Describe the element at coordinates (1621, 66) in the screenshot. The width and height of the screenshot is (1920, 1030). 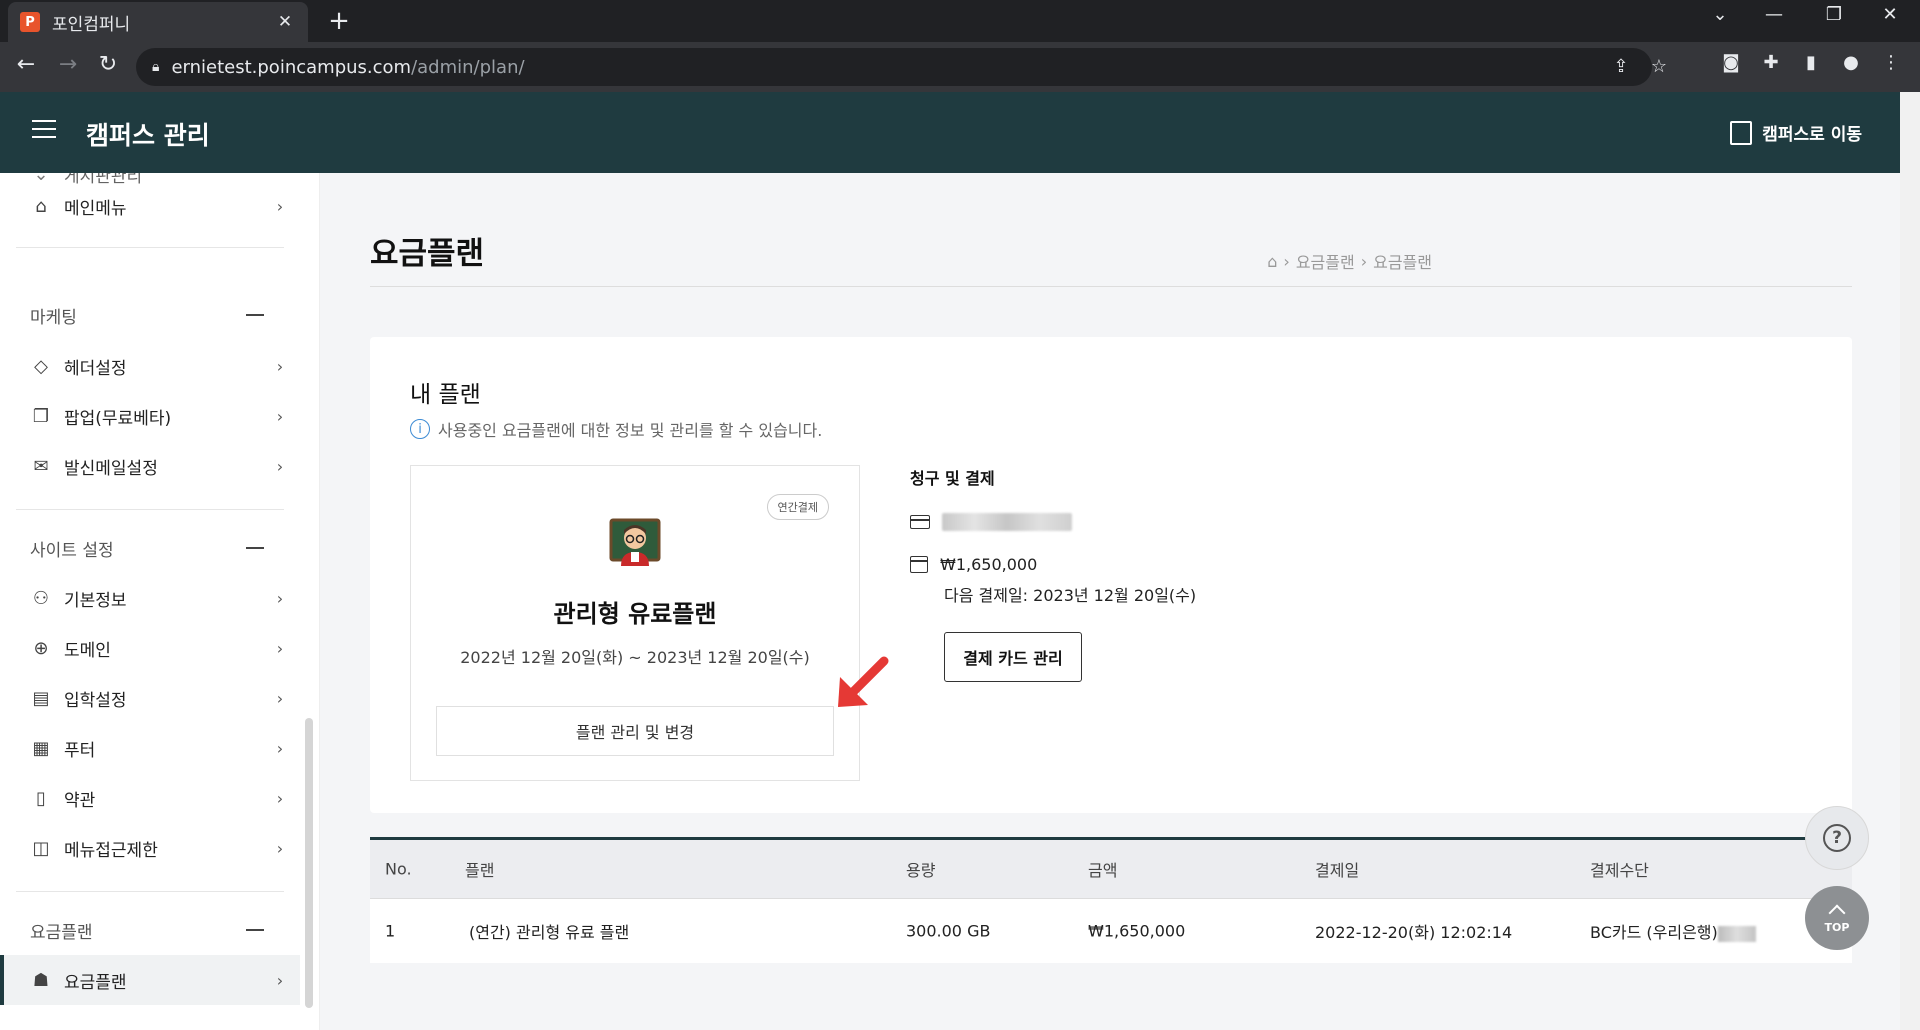
I see `share-icon: ⇪` at that location.